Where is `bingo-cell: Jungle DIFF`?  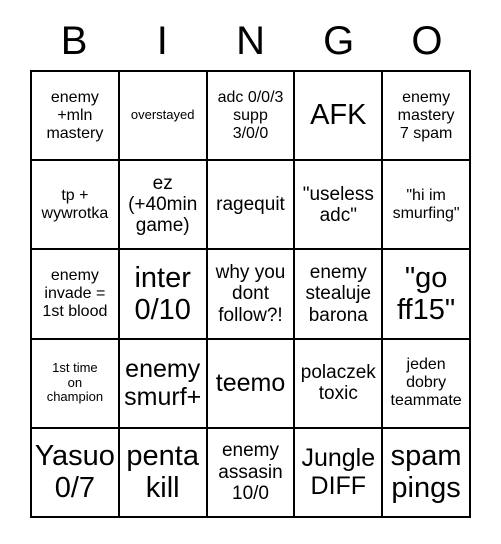 bingo-cell: Jungle DIFF is located at coordinates (339, 473).